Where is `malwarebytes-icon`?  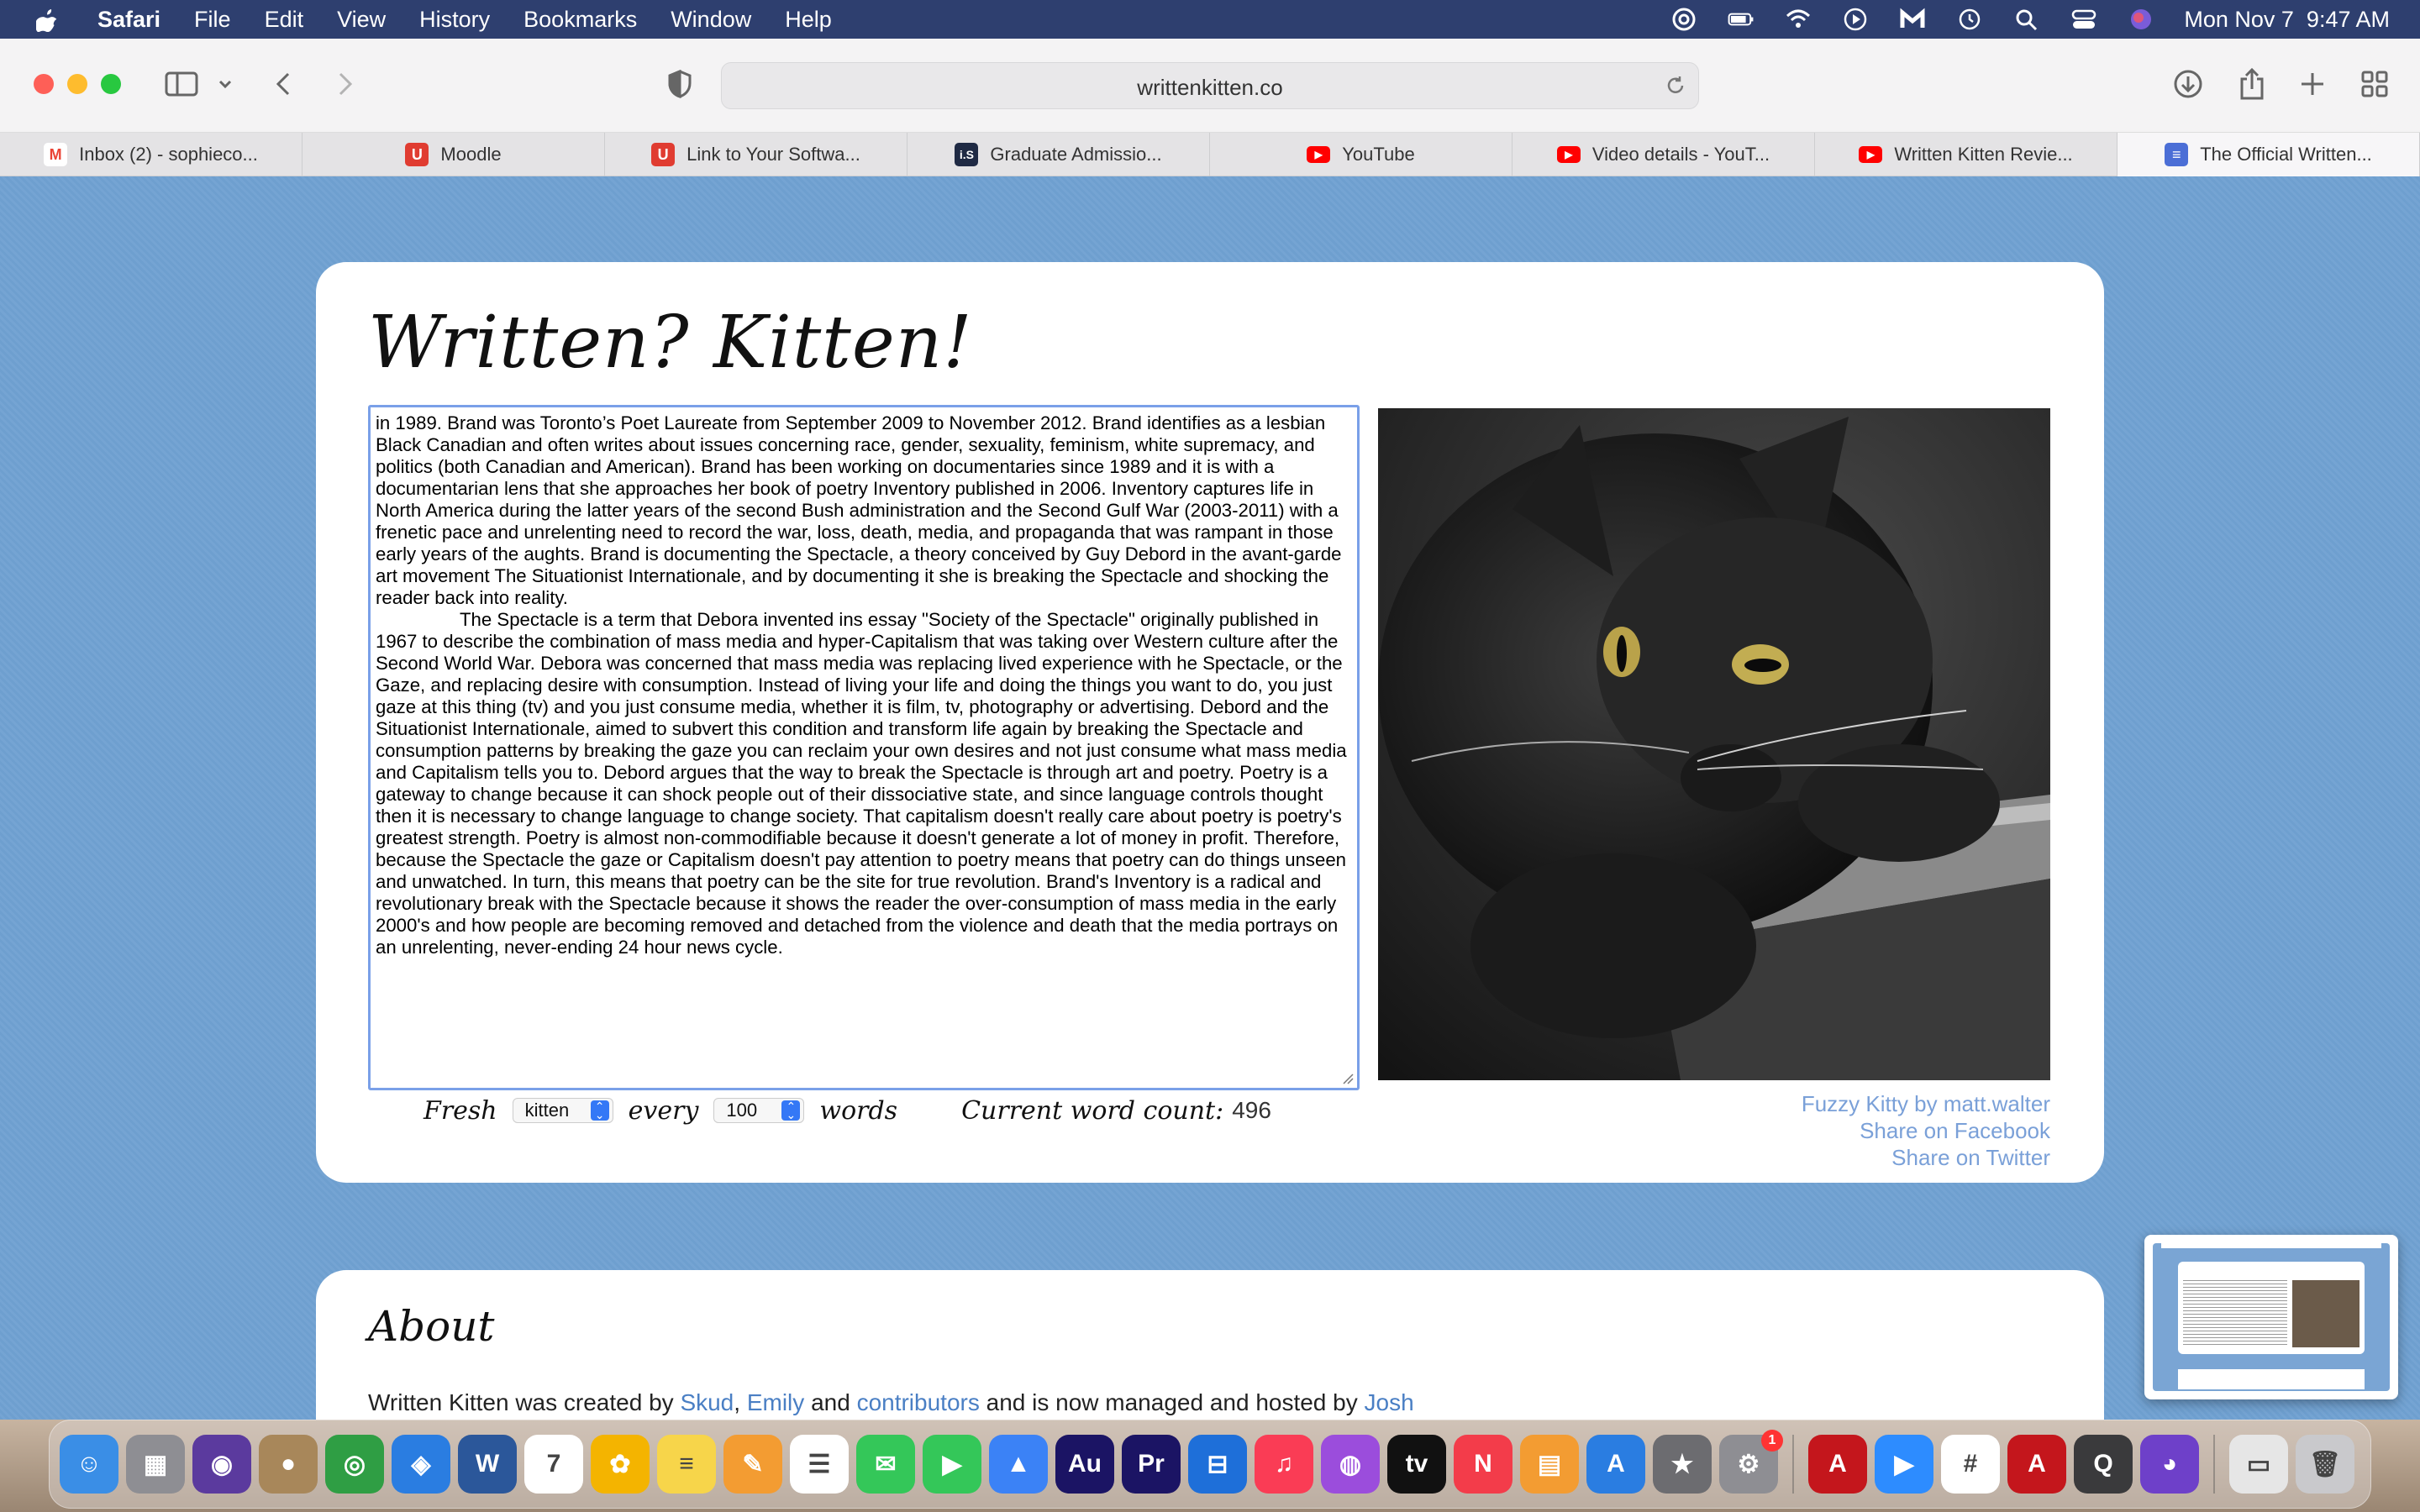 malwarebytes-icon is located at coordinates (1913, 19).